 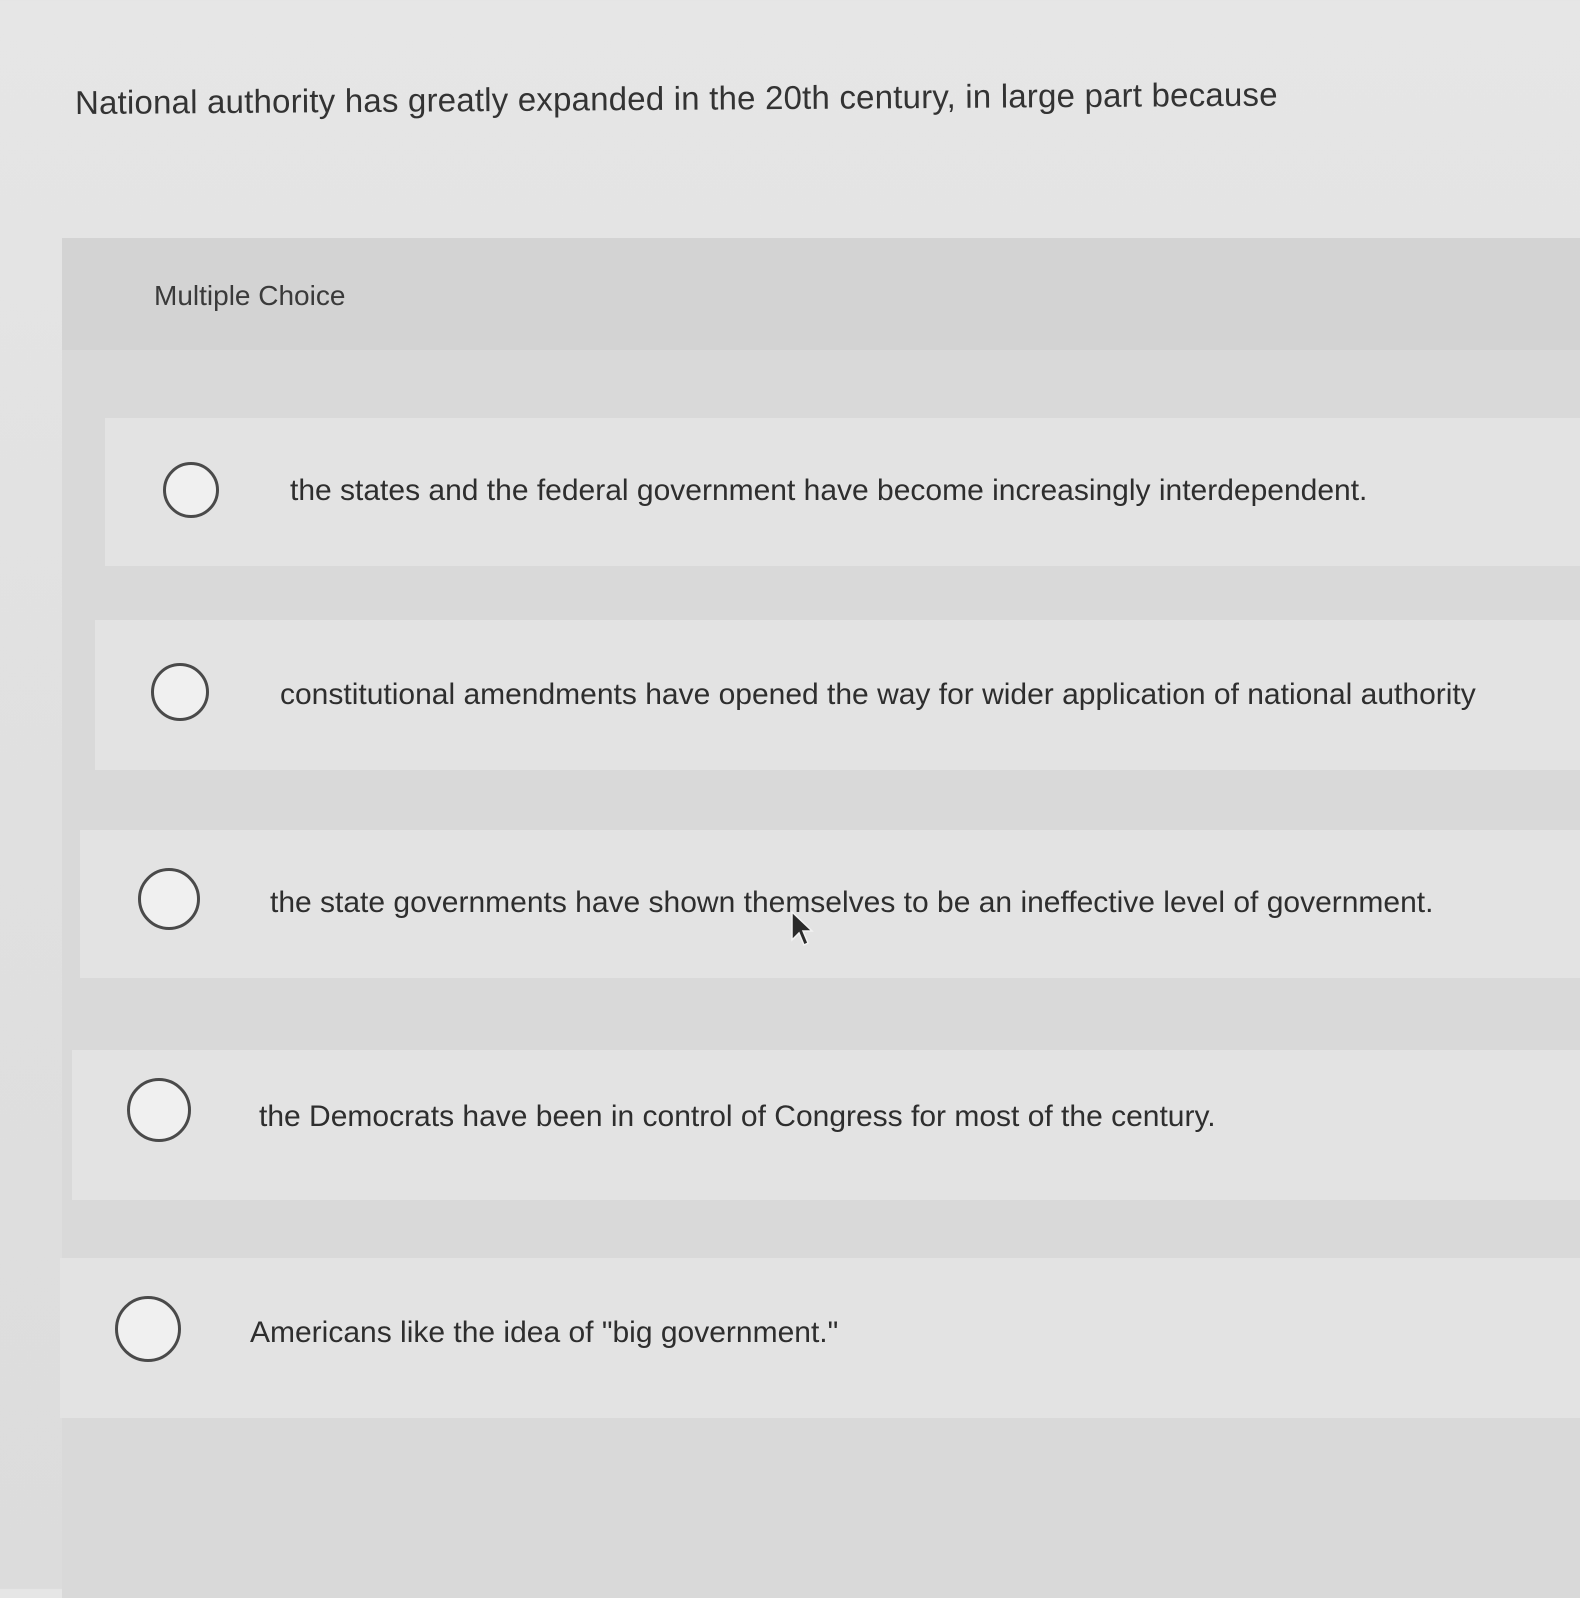 I want to click on mouse-pointer-icon, so click(x=802, y=929).